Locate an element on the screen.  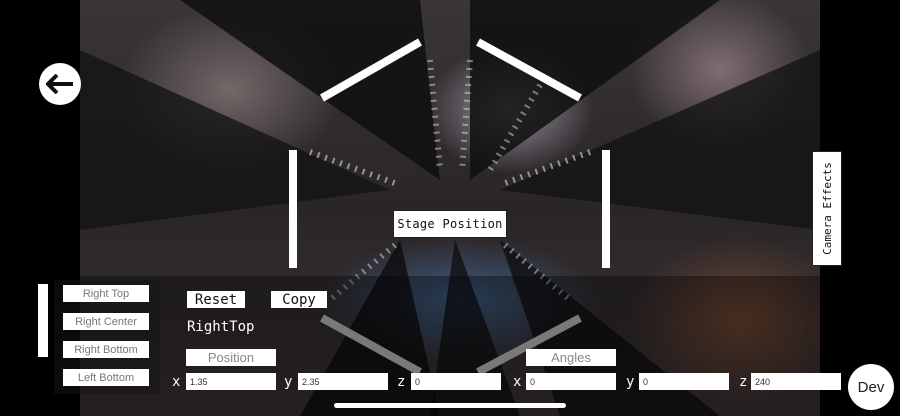
preset-scrollbar is located at coordinates (43, 320).